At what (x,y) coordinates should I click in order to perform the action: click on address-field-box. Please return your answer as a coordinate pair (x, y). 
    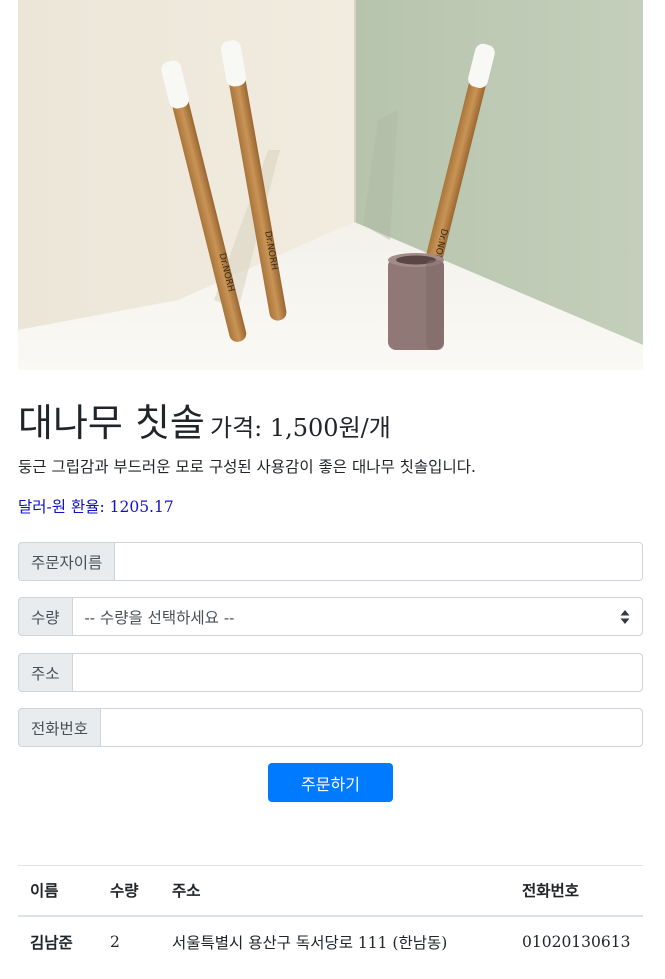
    Looking at the image, I should click on (357, 672).